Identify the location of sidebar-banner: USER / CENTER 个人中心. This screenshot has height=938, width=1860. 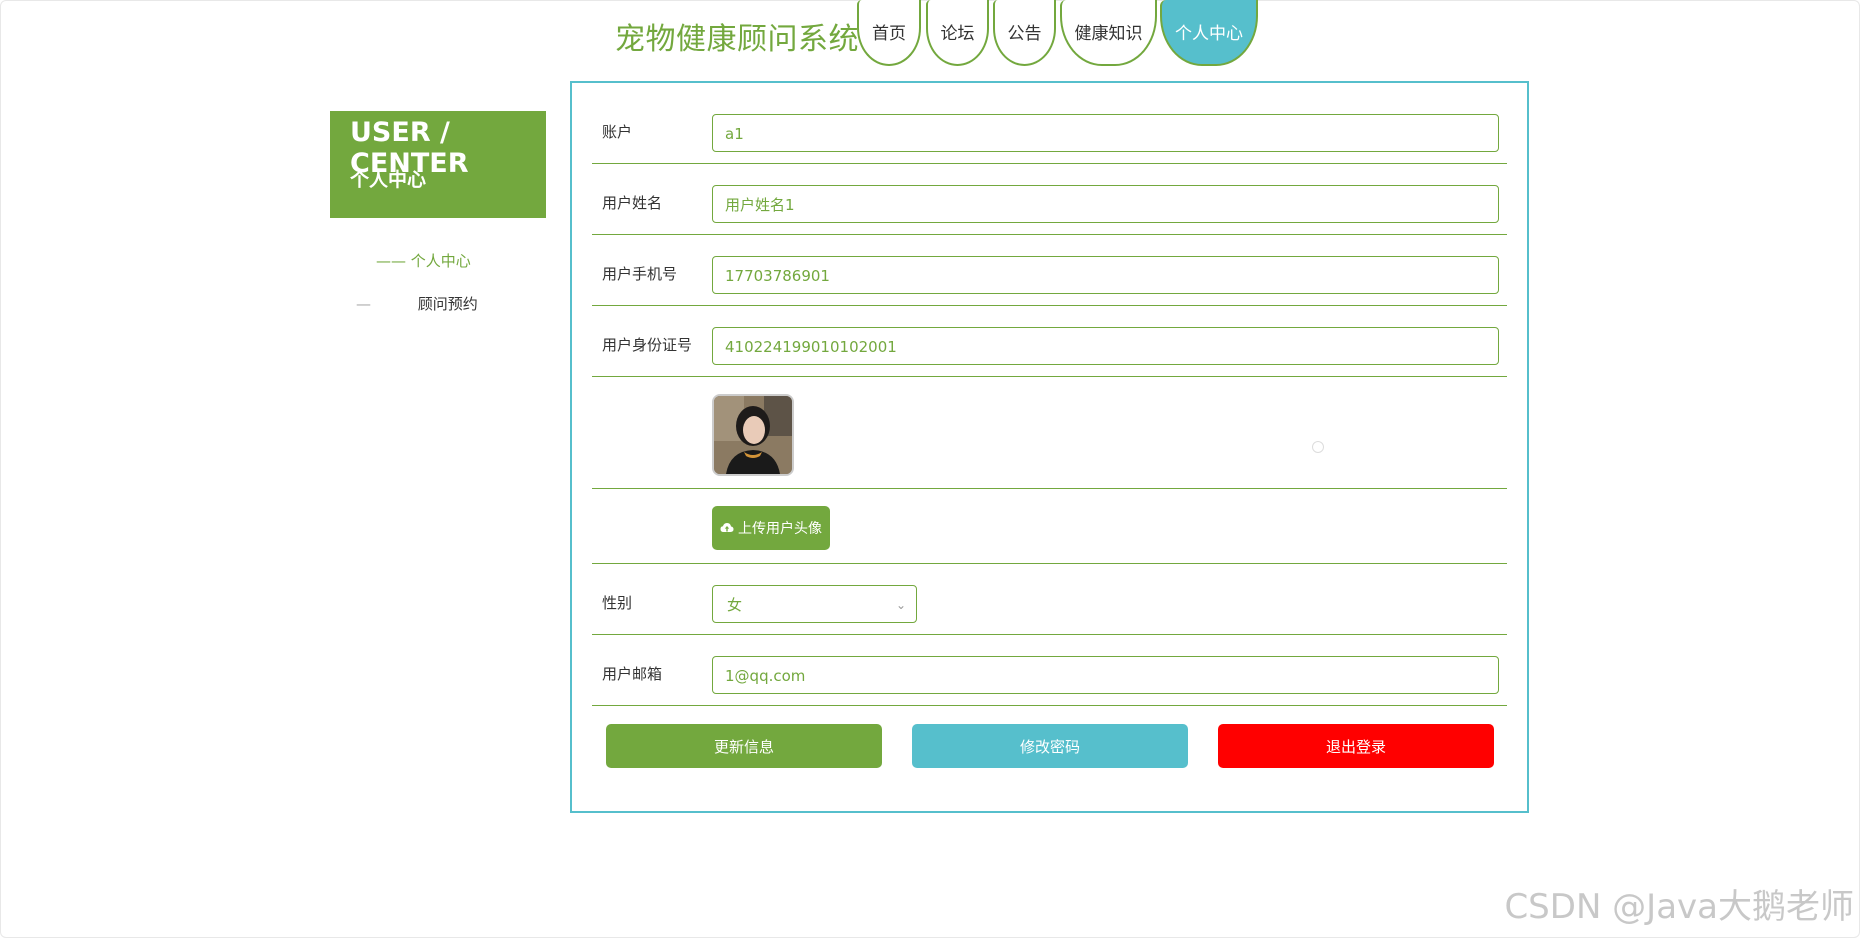
(438, 164).